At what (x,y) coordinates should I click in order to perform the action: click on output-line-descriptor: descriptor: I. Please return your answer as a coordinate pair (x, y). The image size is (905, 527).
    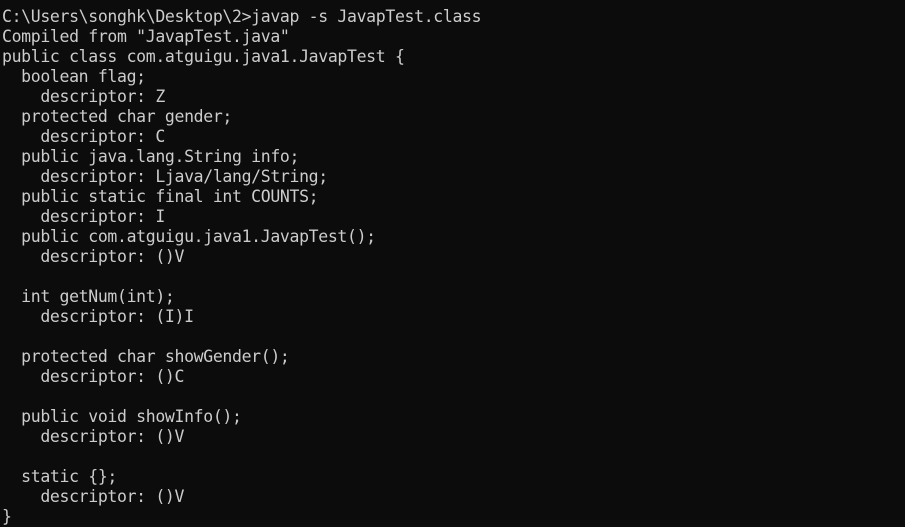
    Looking at the image, I should click on (83, 216).